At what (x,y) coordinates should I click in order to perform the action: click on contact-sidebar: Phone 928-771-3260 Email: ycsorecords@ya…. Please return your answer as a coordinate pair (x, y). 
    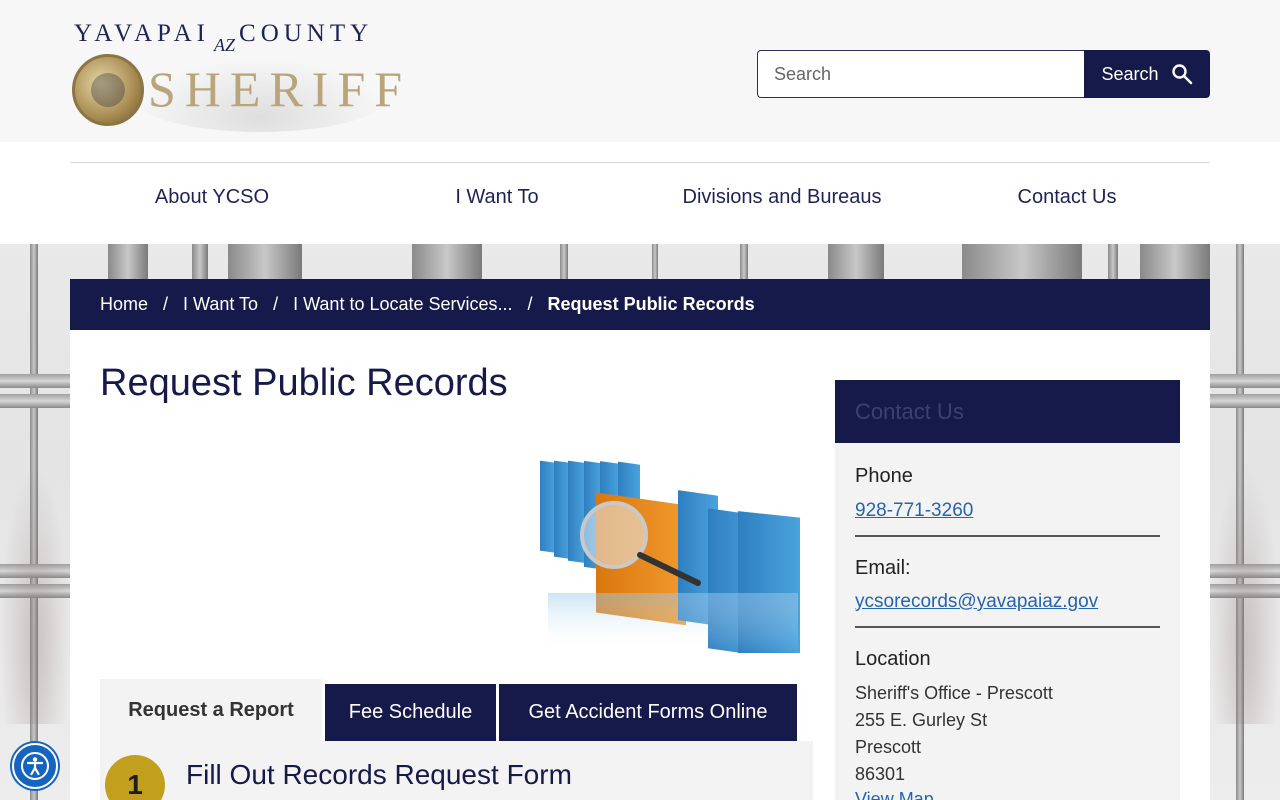
    Looking at the image, I should click on (1007, 621).